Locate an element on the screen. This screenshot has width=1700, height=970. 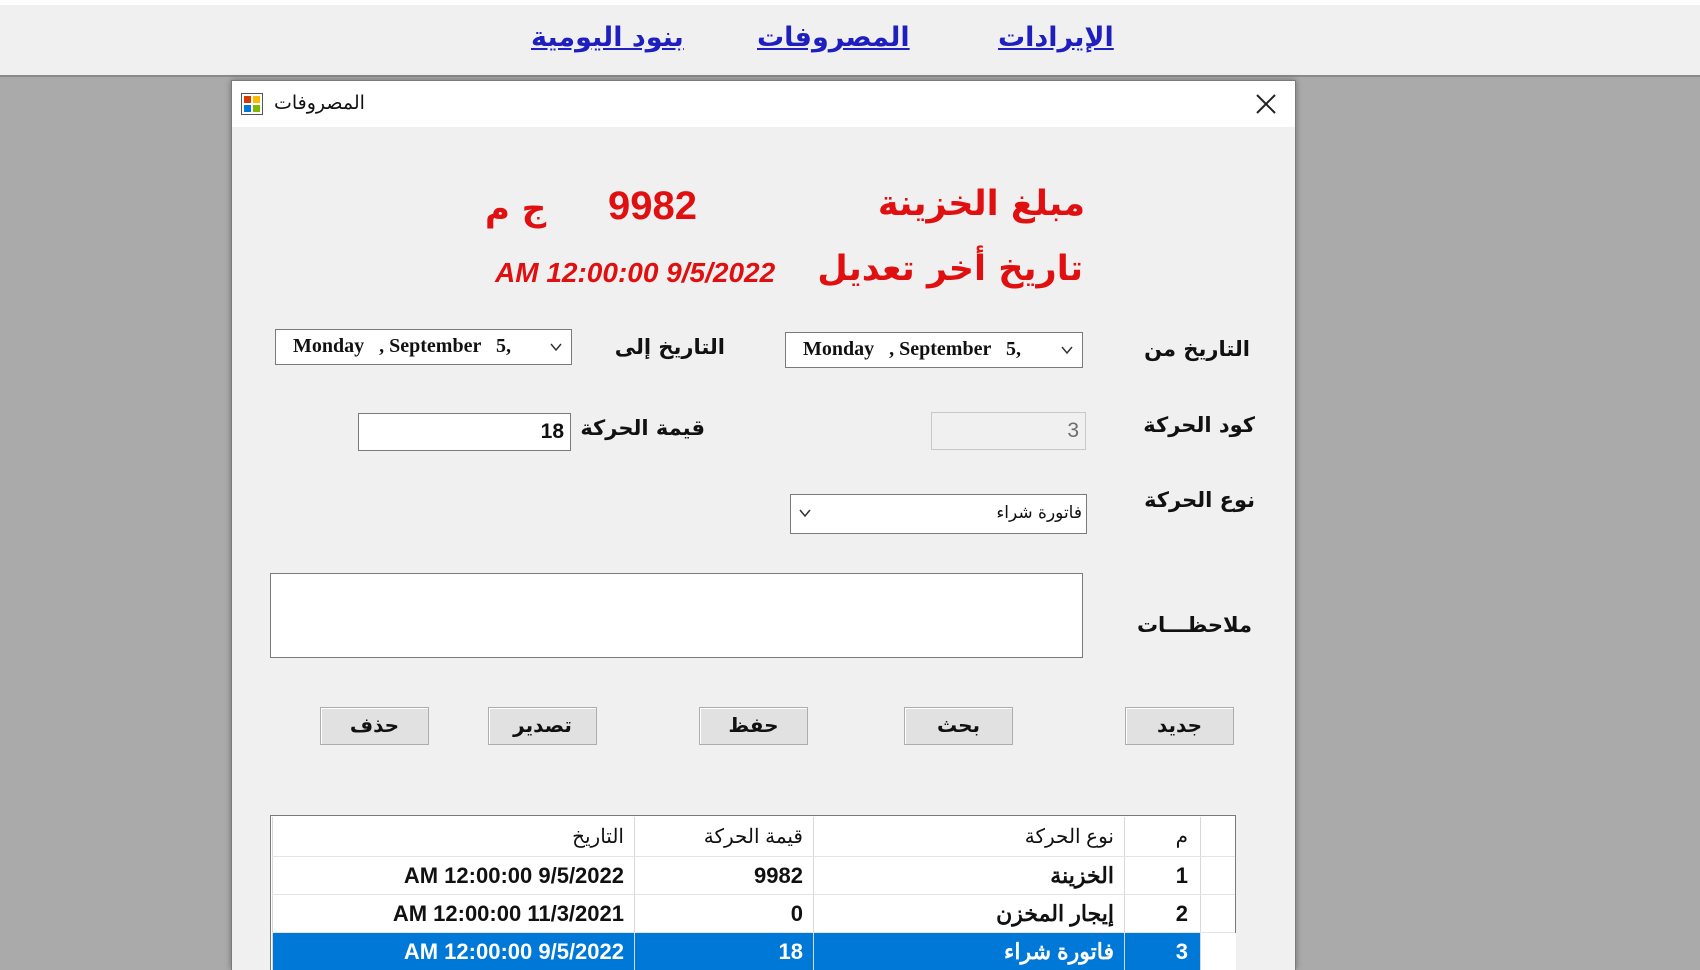
type-combobox: فاتورة شراء is located at coordinates (938, 514).